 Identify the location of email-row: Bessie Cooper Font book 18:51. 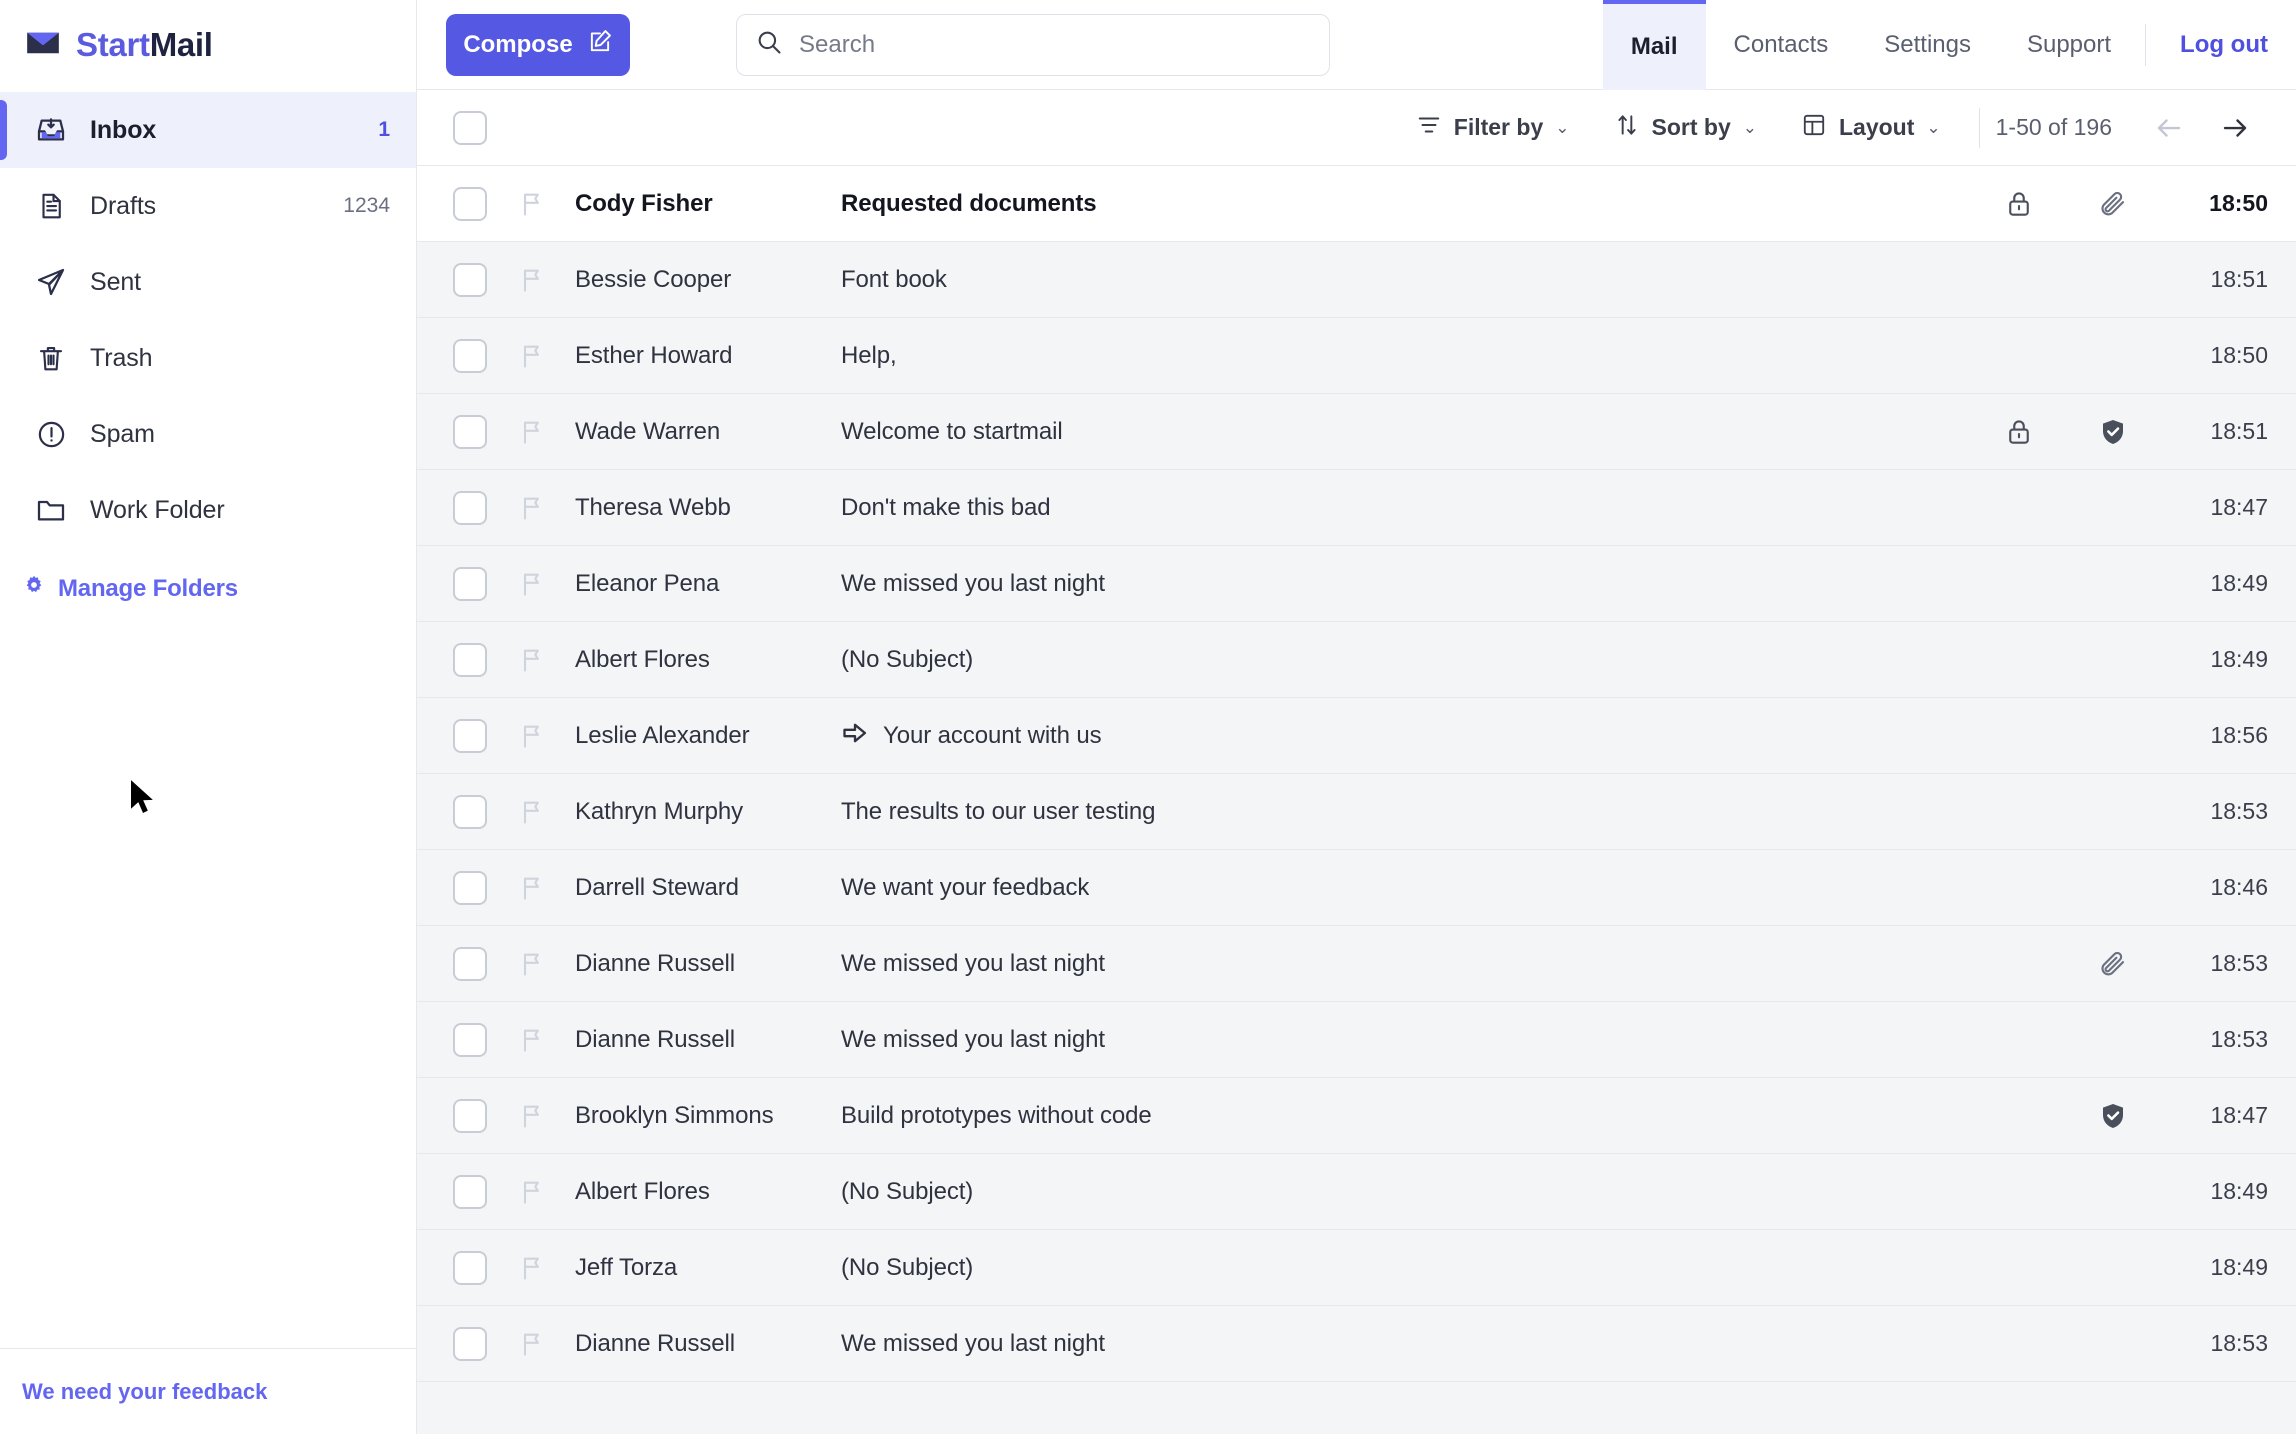
(1356, 280).